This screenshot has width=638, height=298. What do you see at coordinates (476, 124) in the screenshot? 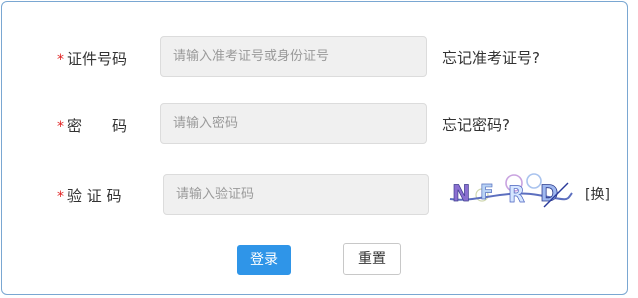
I see `forgot-password-link: 忘记密码?` at bounding box center [476, 124].